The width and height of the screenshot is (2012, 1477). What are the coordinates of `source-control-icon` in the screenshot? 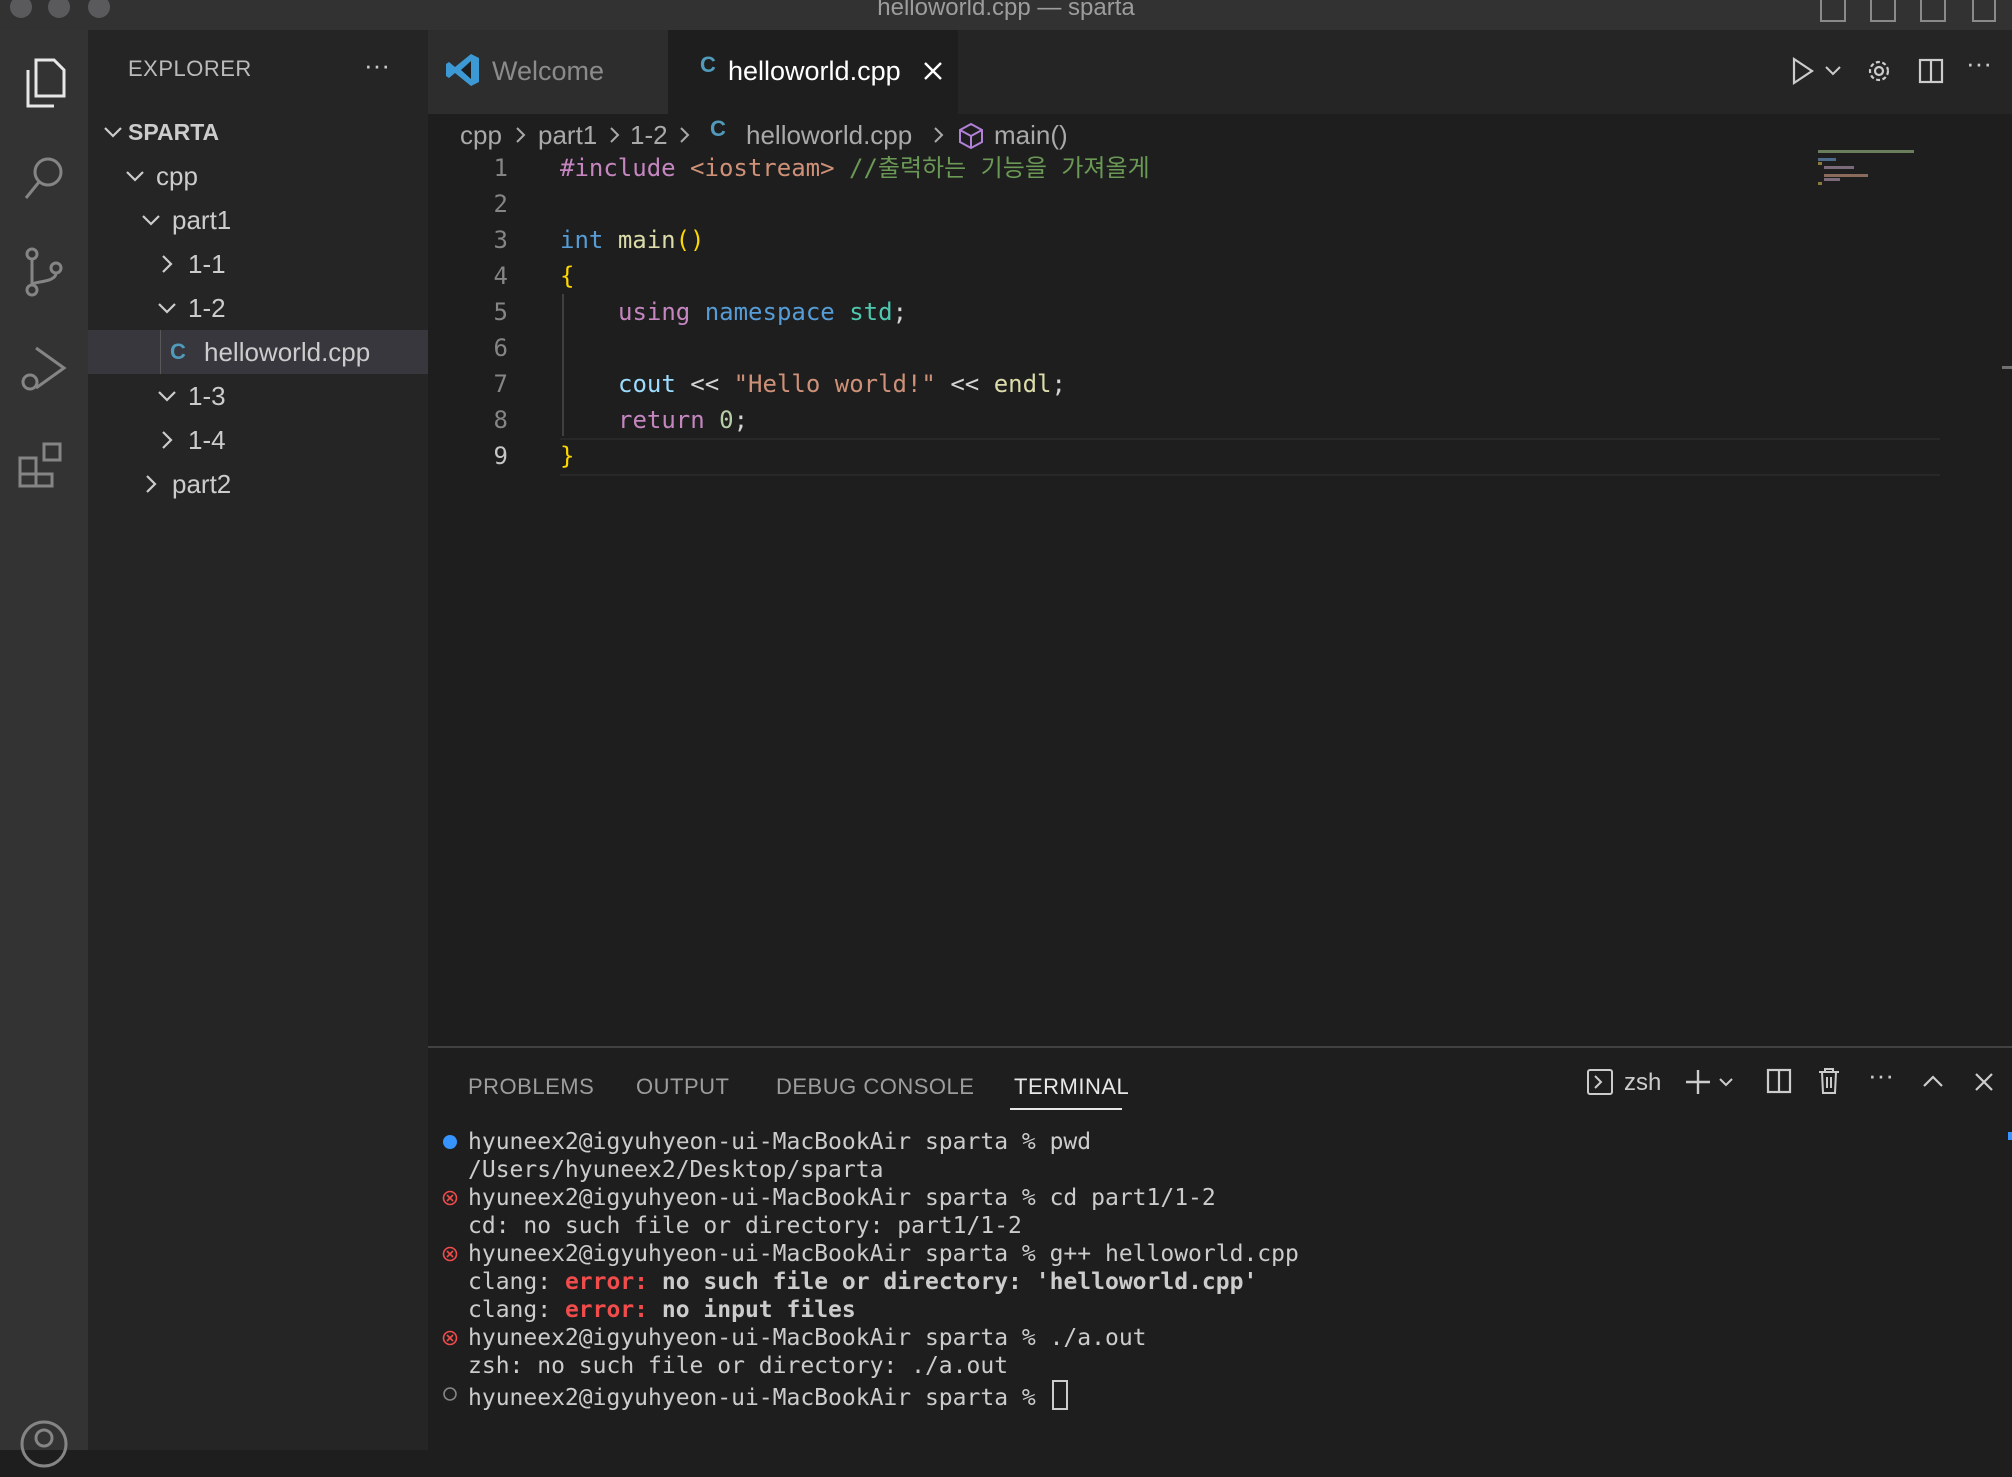 It's located at (44, 272).